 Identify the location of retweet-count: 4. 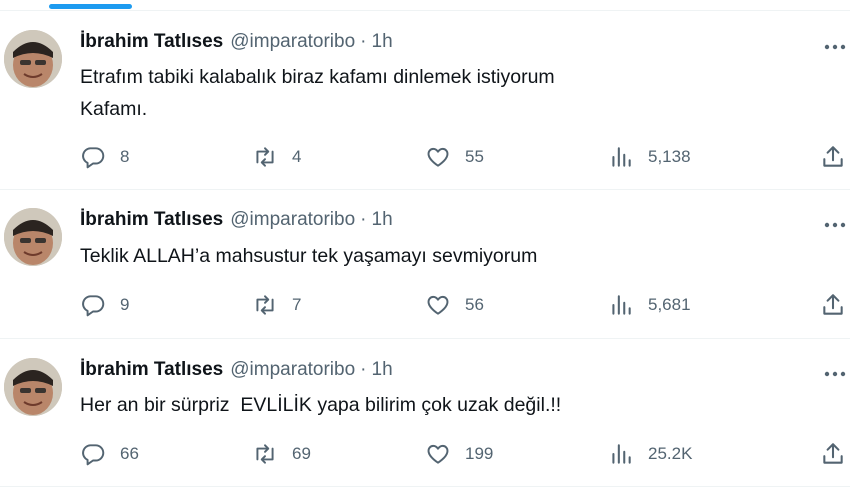
(297, 156).